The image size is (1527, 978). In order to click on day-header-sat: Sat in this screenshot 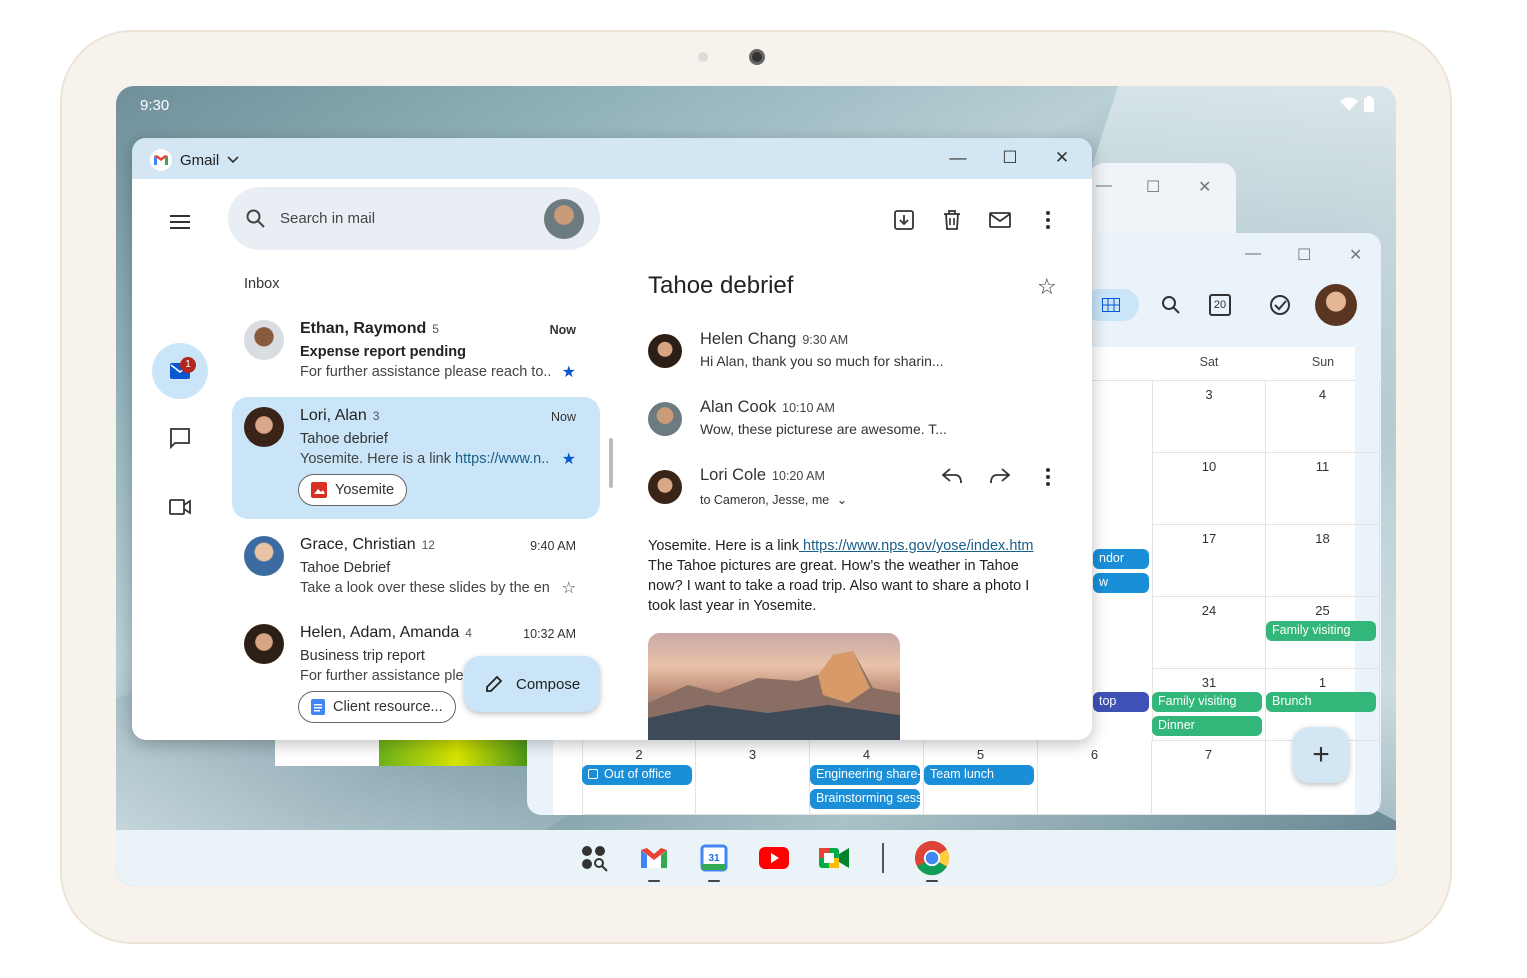, I will do `click(1209, 362)`.